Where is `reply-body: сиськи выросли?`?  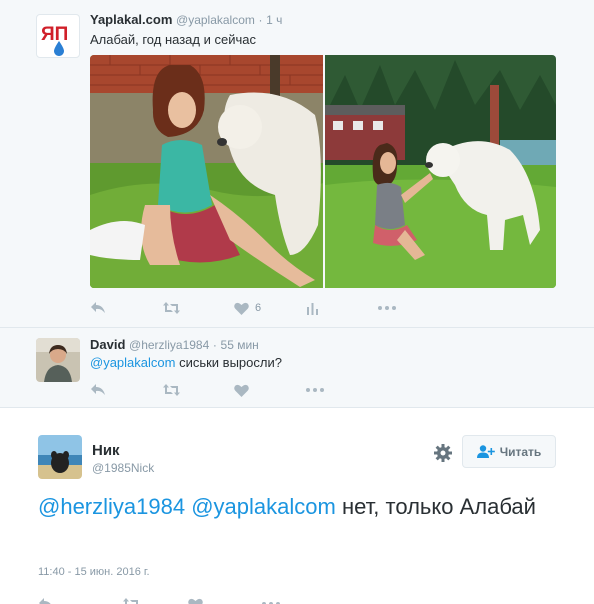 reply-body: сиськи выросли? is located at coordinates (230, 362).